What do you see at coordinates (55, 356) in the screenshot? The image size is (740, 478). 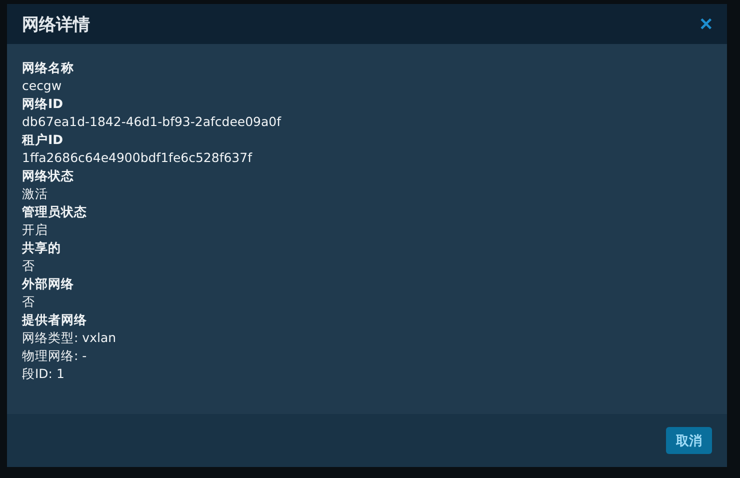 I see `field-value: 物理网络: -` at bounding box center [55, 356].